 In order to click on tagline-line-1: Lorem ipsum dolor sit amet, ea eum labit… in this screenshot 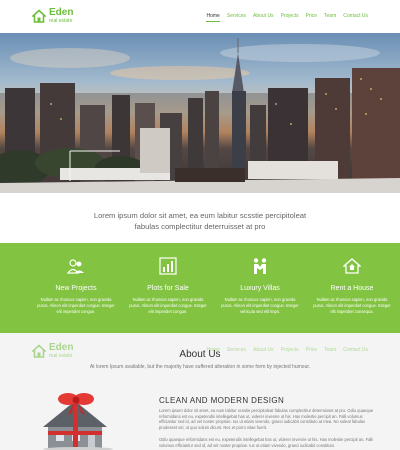, I will do `click(200, 215)`.